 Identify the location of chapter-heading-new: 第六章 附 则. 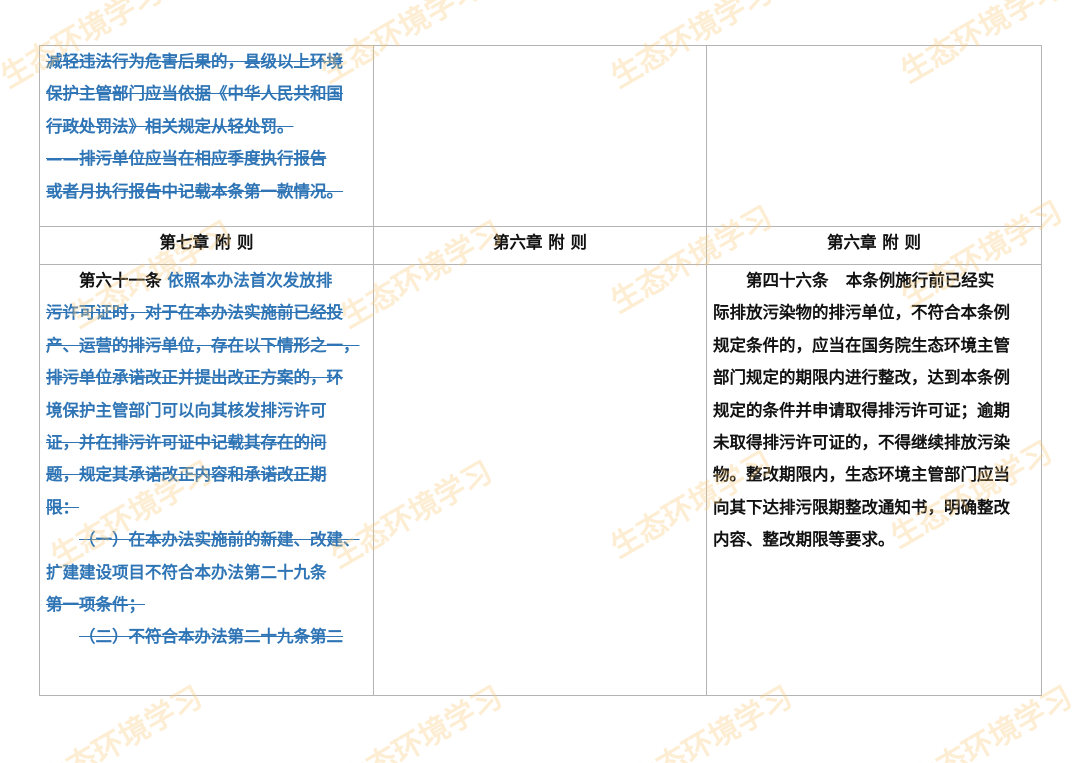
(874, 245).